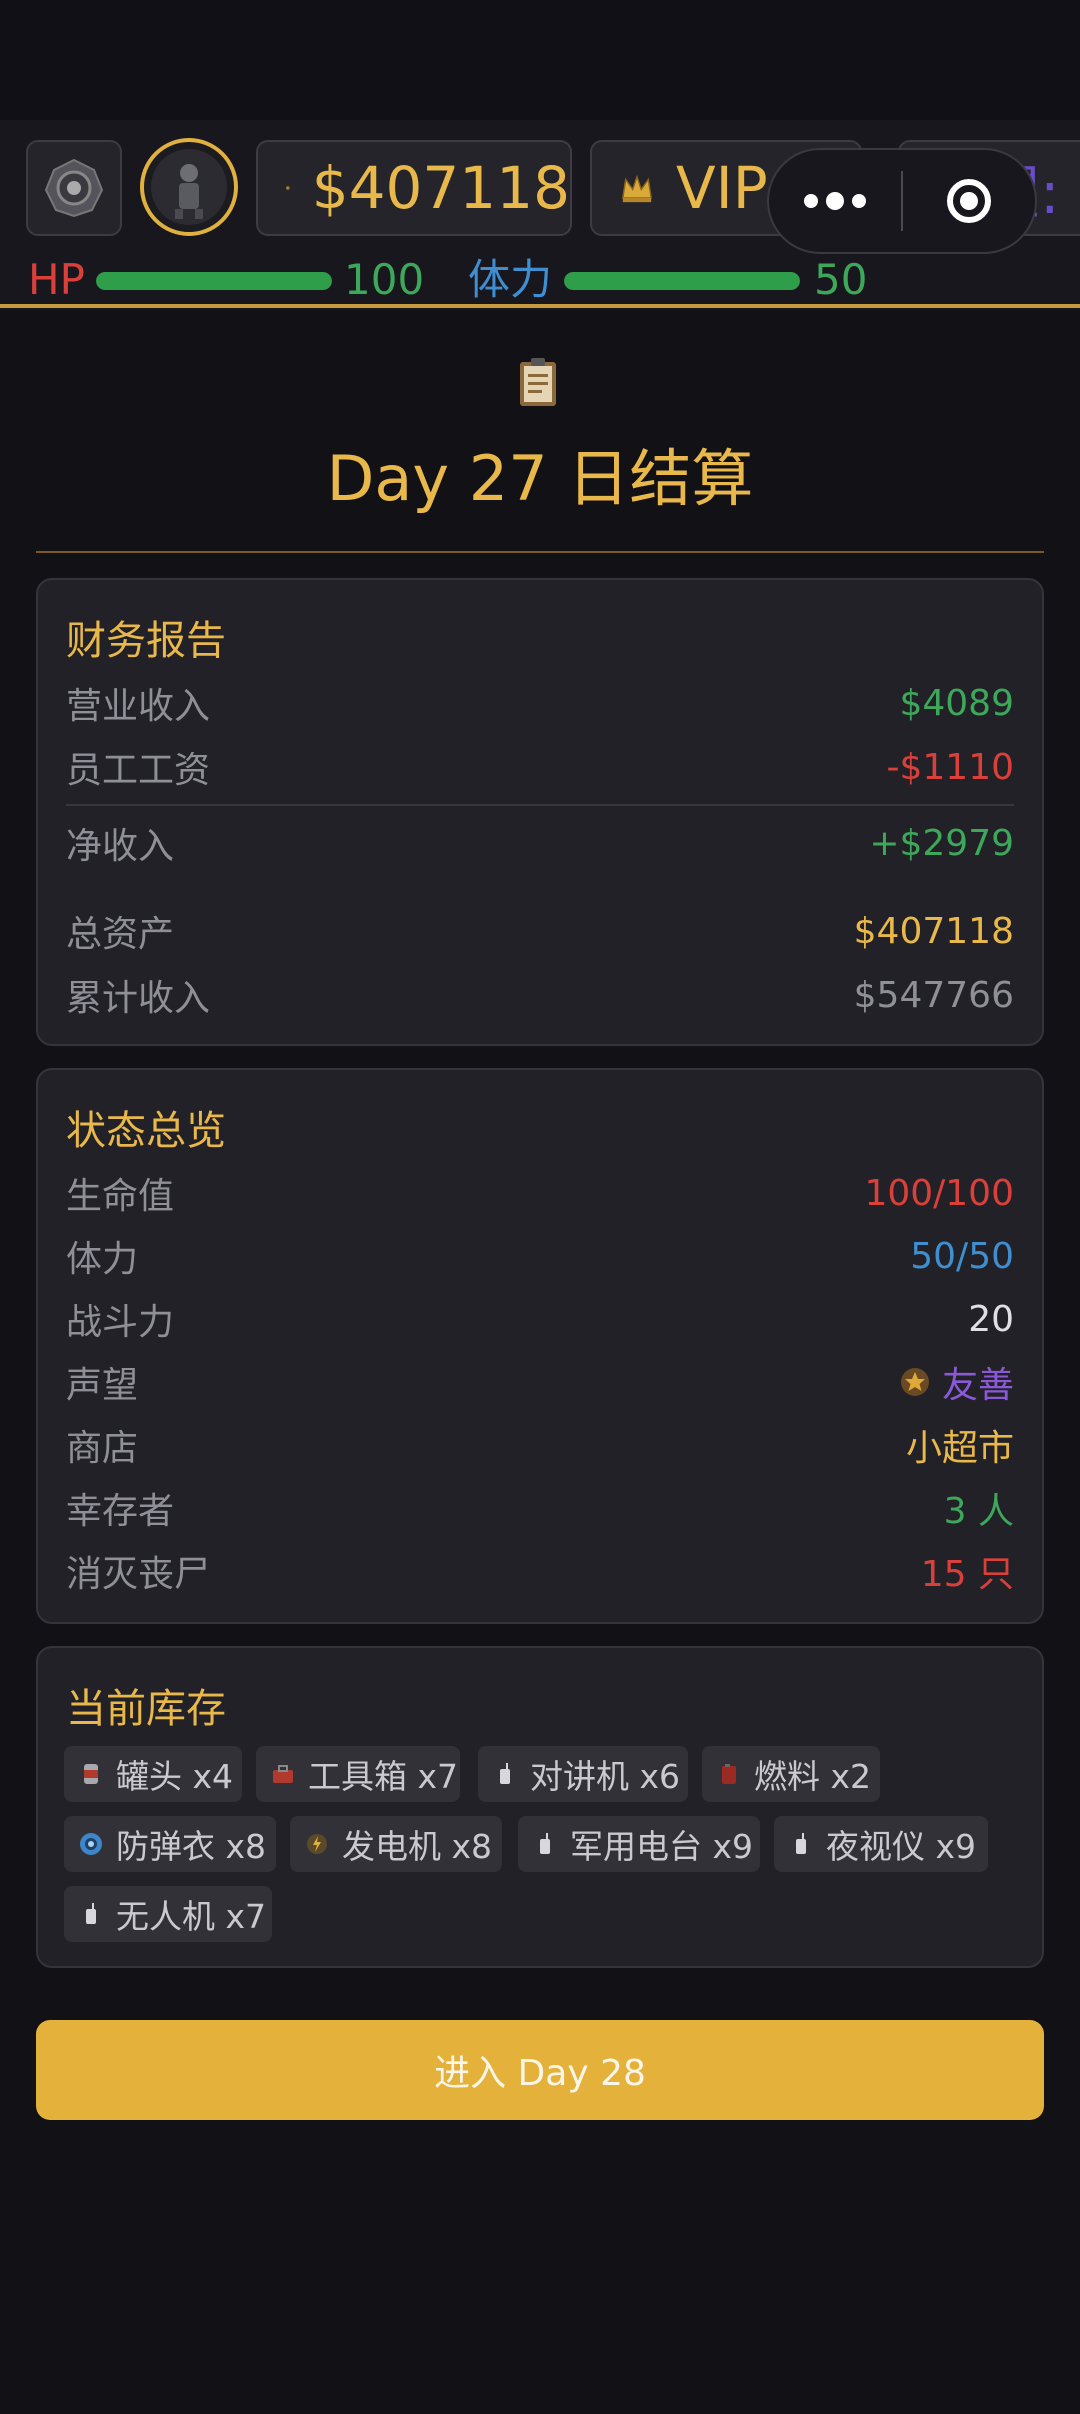 The width and height of the screenshot is (1080, 2414). I want to click on cumulative-label: 累计收入, so click(138, 998).